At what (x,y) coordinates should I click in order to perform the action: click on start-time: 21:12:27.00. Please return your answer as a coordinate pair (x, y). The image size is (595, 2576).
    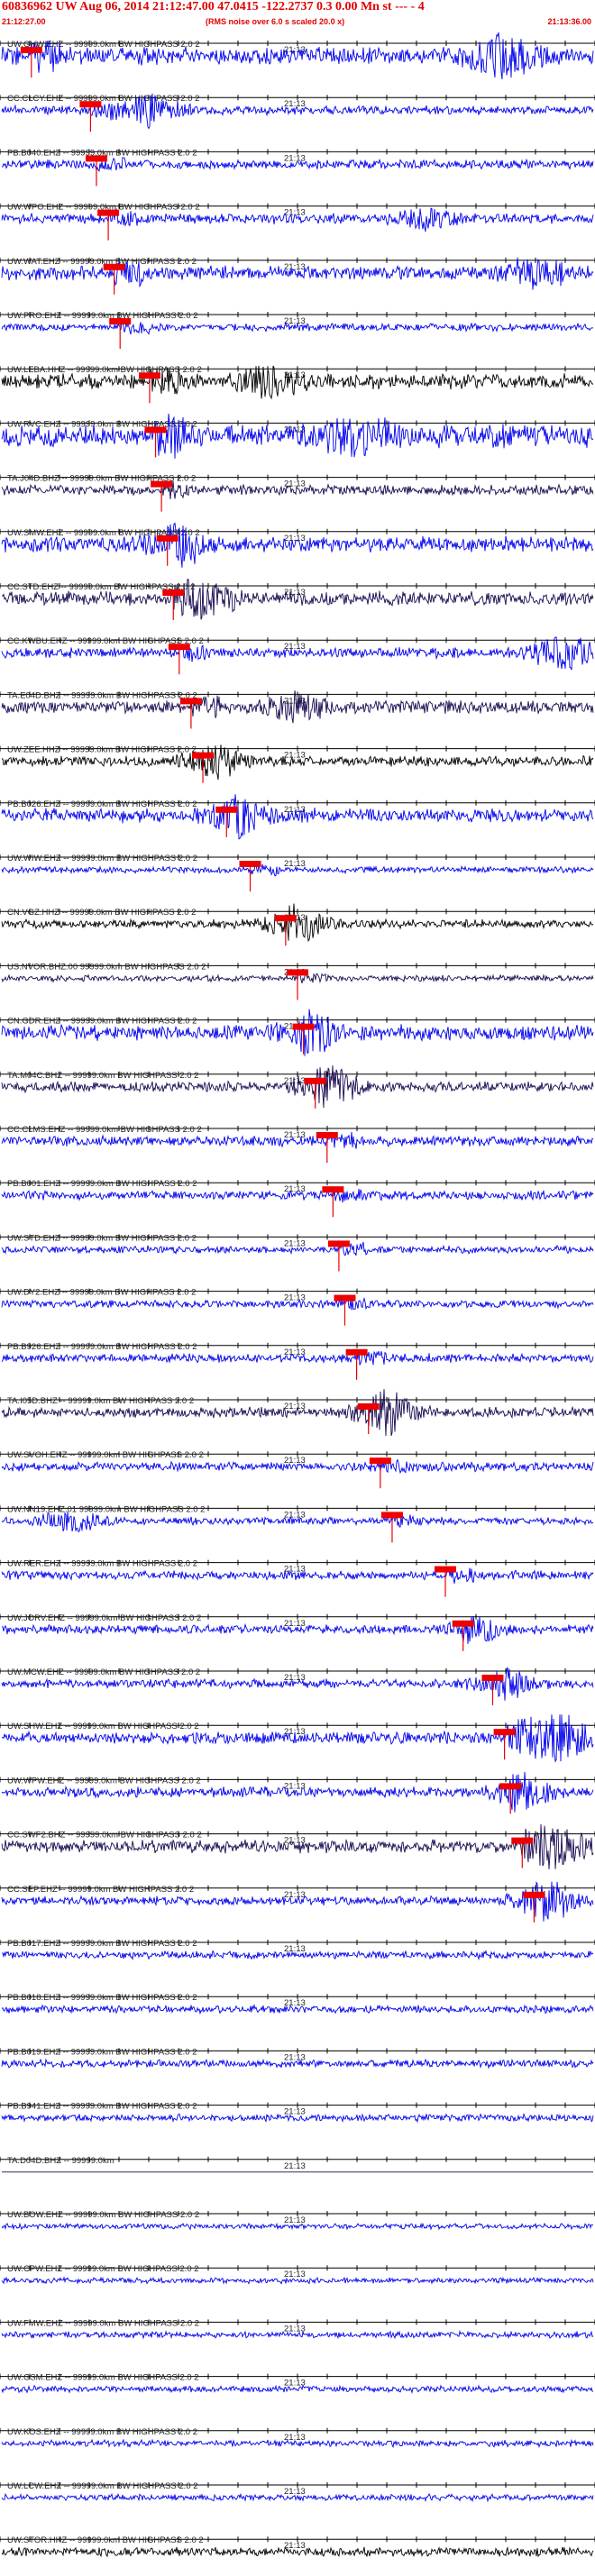
    Looking at the image, I should click on (24, 22).